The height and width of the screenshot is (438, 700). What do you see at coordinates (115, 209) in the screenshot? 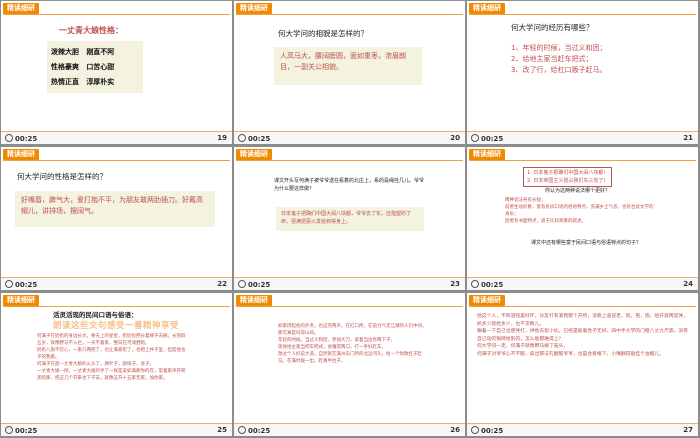
I see `answer-box: 好嘴唇，脾气大，爱打抱不平，为朋友敢两肋插刀。好戴高帽儿，讲排场，摆阔气。` at bounding box center [115, 209].